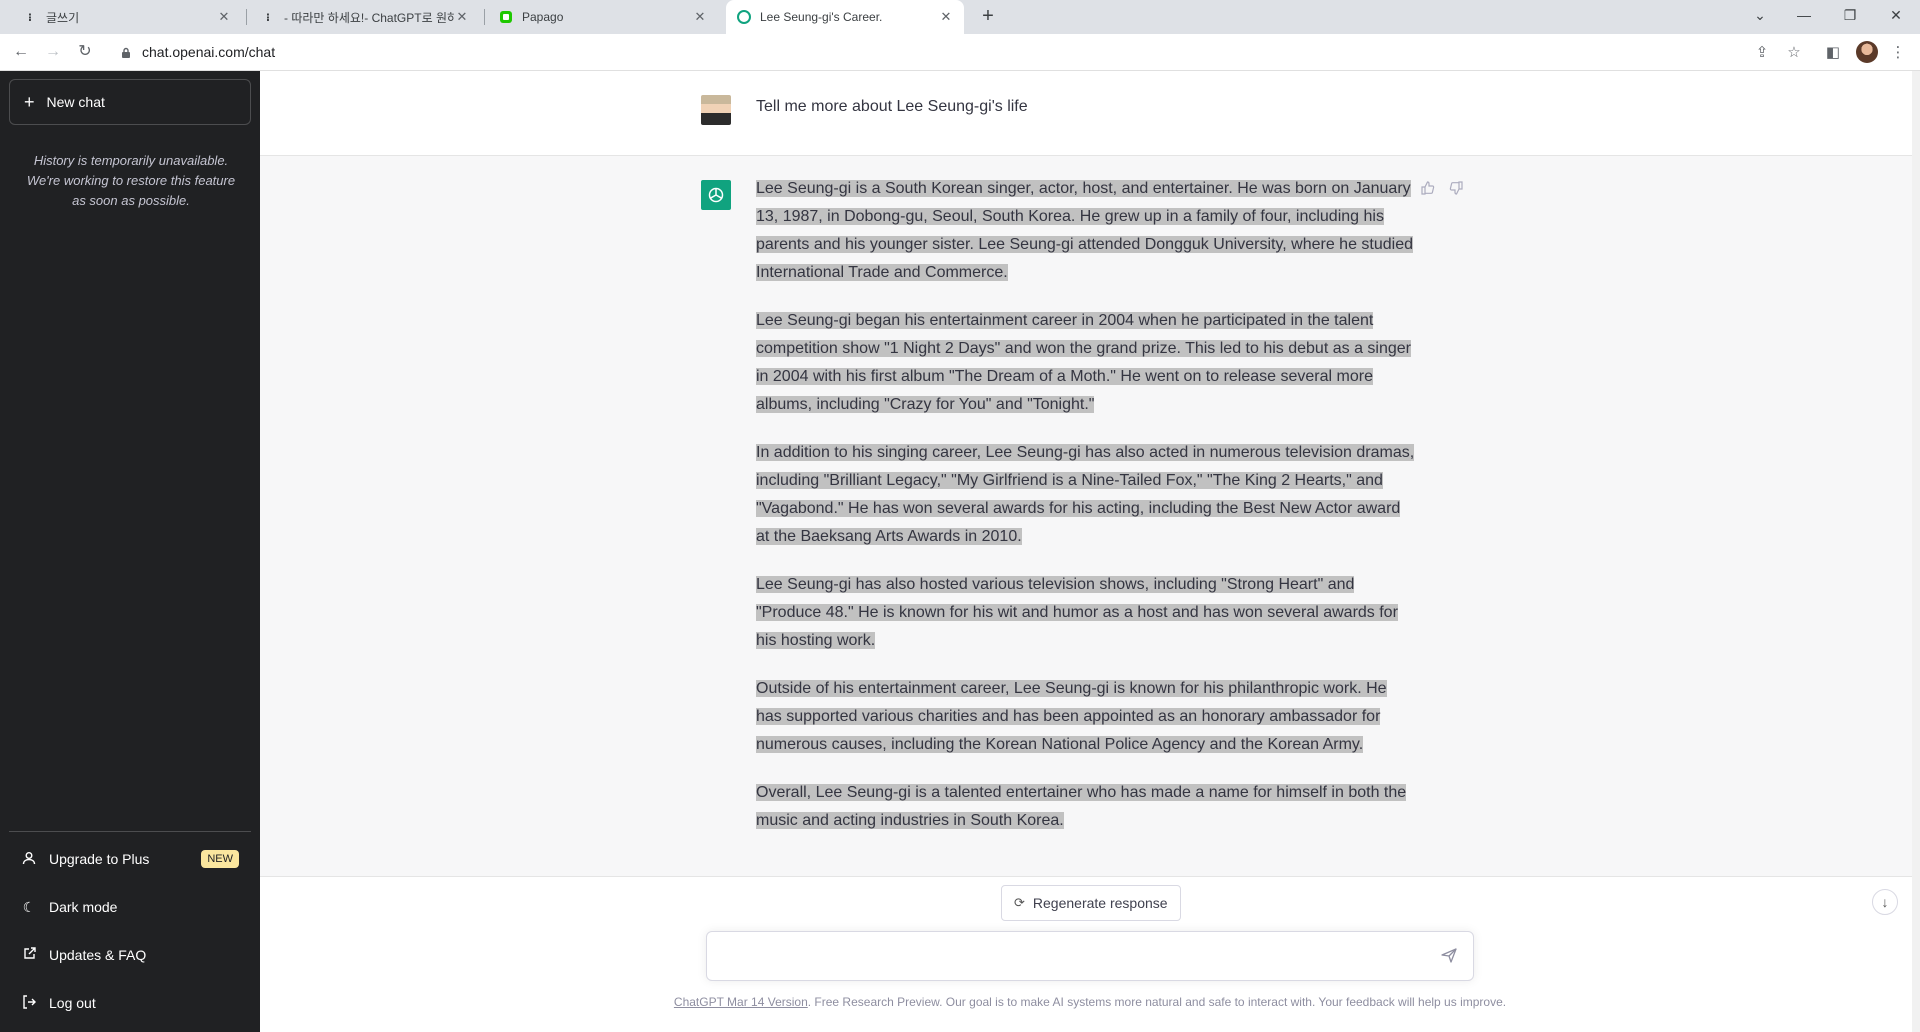  What do you see at coordinates (1086, 113) in the screenshot?
I see `user-message-row: Tell me more about Lee Seung-gi's life` at bounding box center [1086, 113].